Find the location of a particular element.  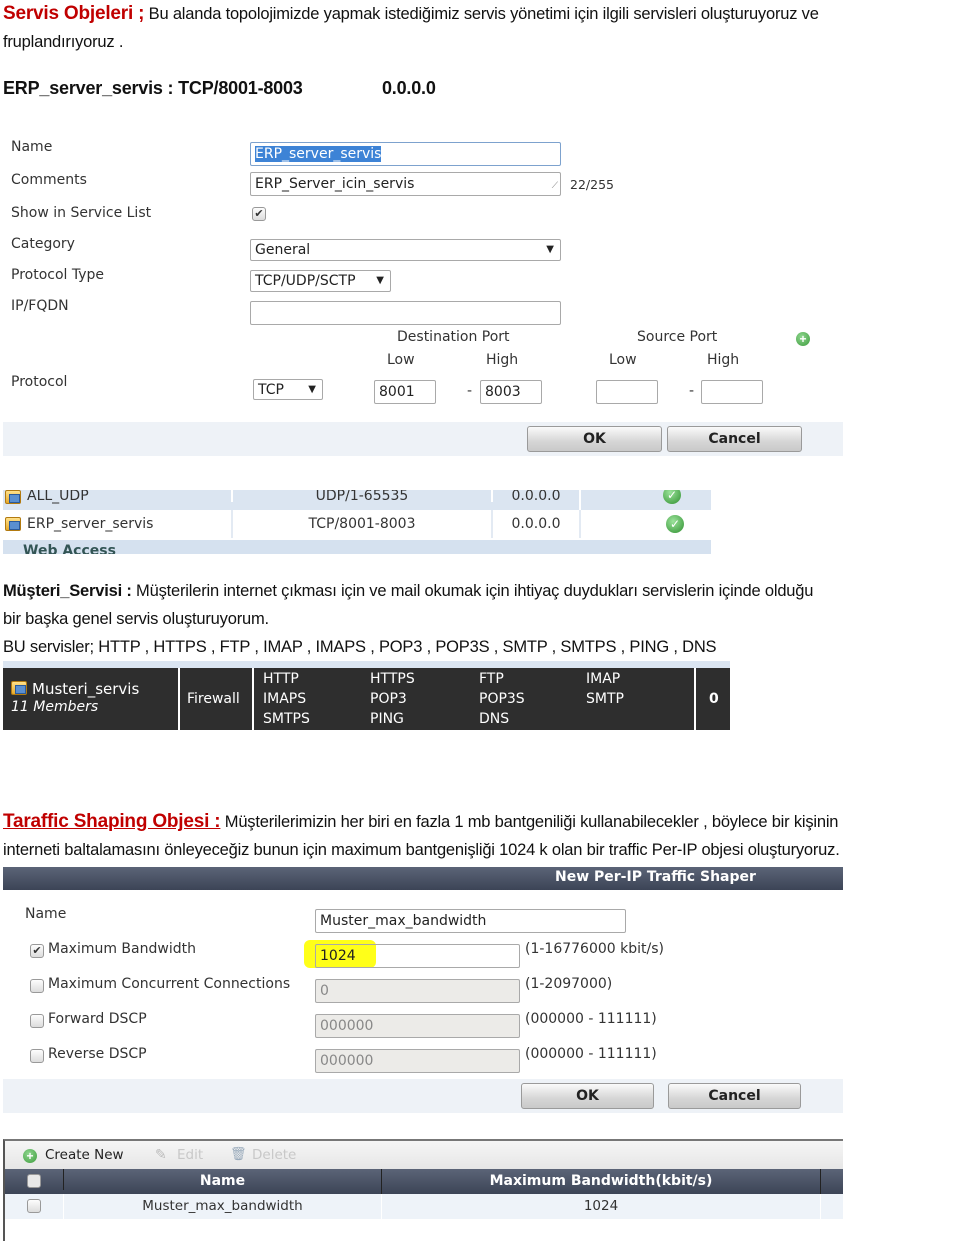

resize-handle-icon: ⟋ is located at coordinates (555, 186).